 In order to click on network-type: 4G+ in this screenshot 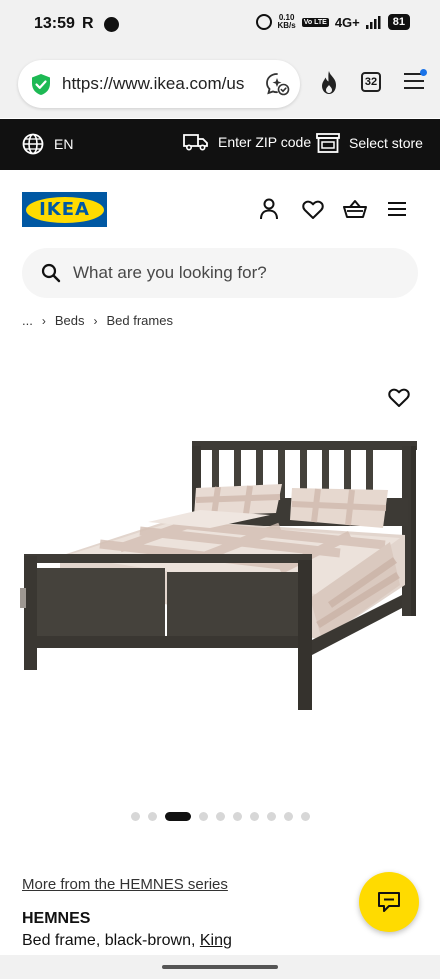, I will do `click(347, 22)`.